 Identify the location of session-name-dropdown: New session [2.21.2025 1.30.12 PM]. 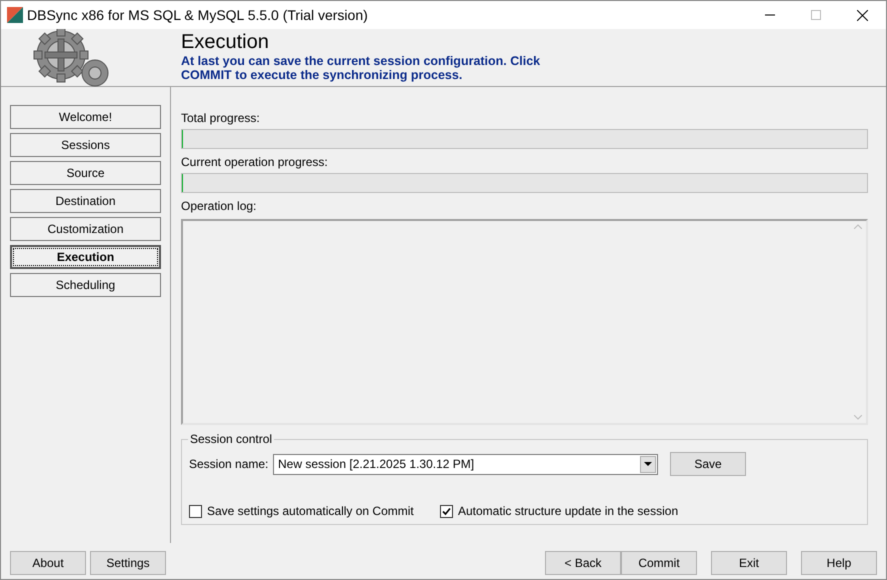
(465, 464).